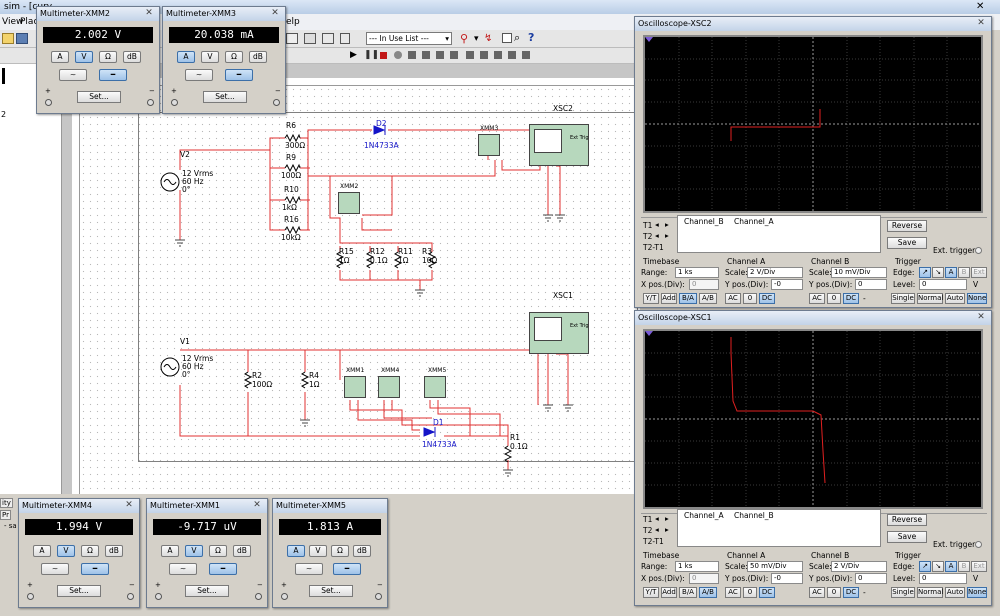 The height and width of the screenshot is (616, 1000). What do you see at coordinates (559, 333) in the screenshot?
I see `xsc1-instrument: Ext Trig` at bounding box center [559, 333].